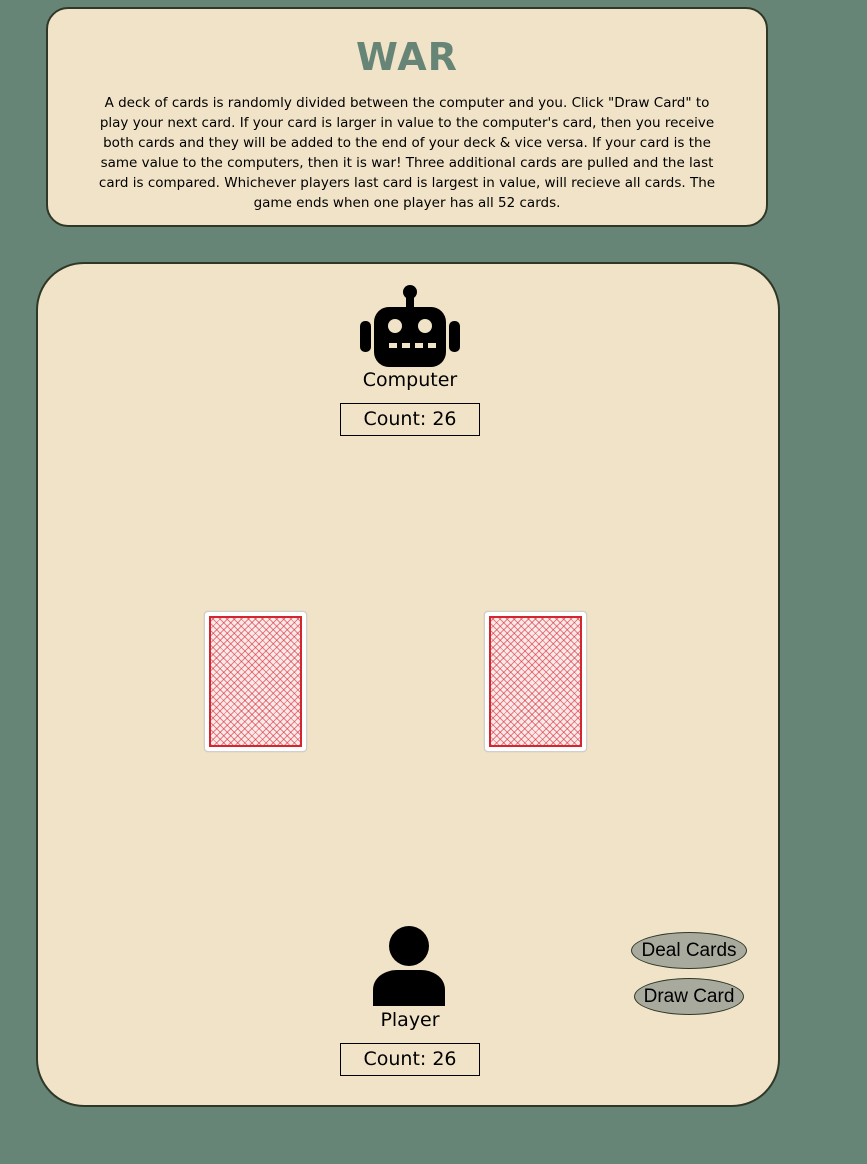 The image size is (867, 1164). What do you see at coordinates (410, 1020) in the screenshot?
I see `player-name: Player` at bounding box center [410, 1020].